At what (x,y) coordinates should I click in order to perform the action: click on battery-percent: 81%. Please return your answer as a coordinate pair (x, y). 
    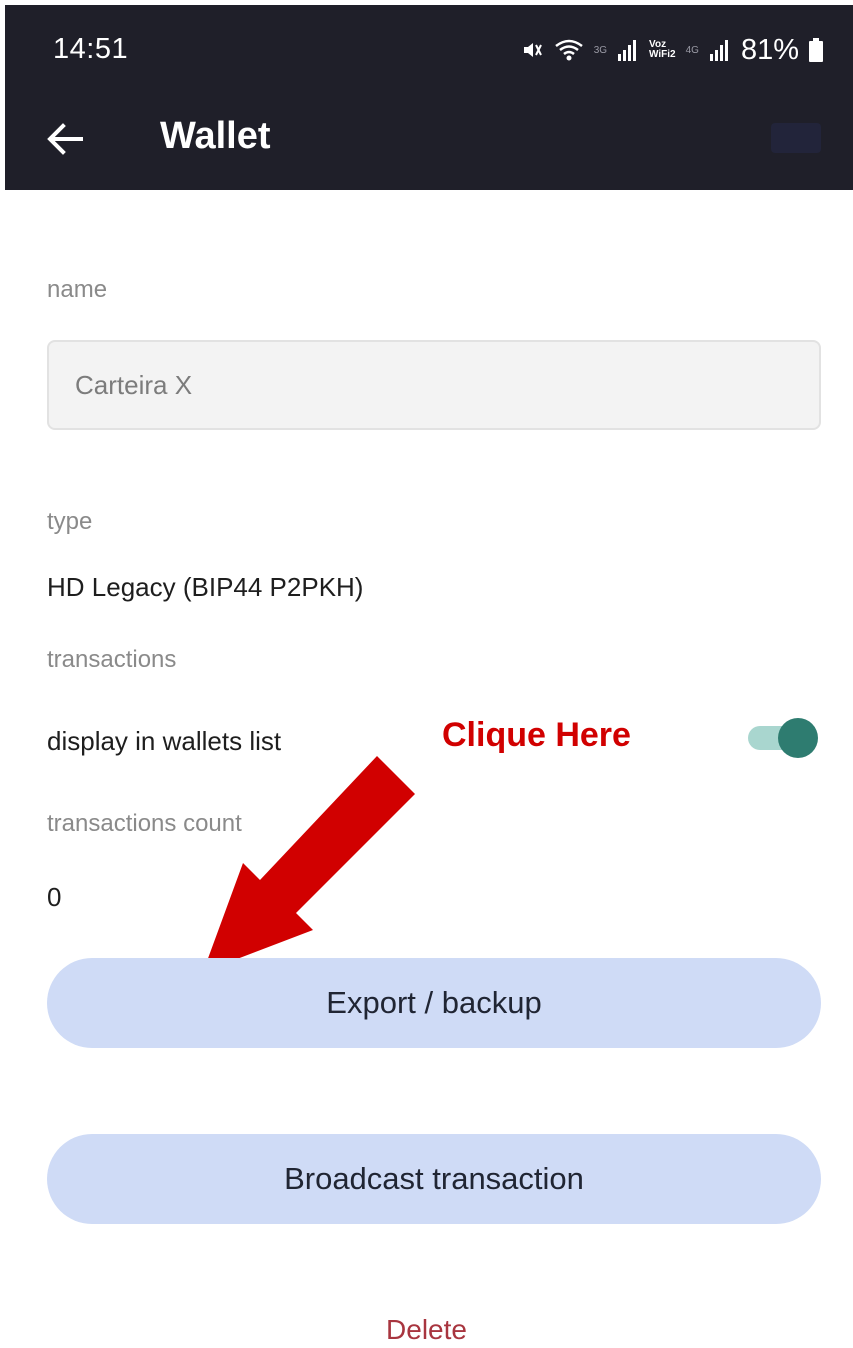
    Looking at the image, I should click on (769, 49).